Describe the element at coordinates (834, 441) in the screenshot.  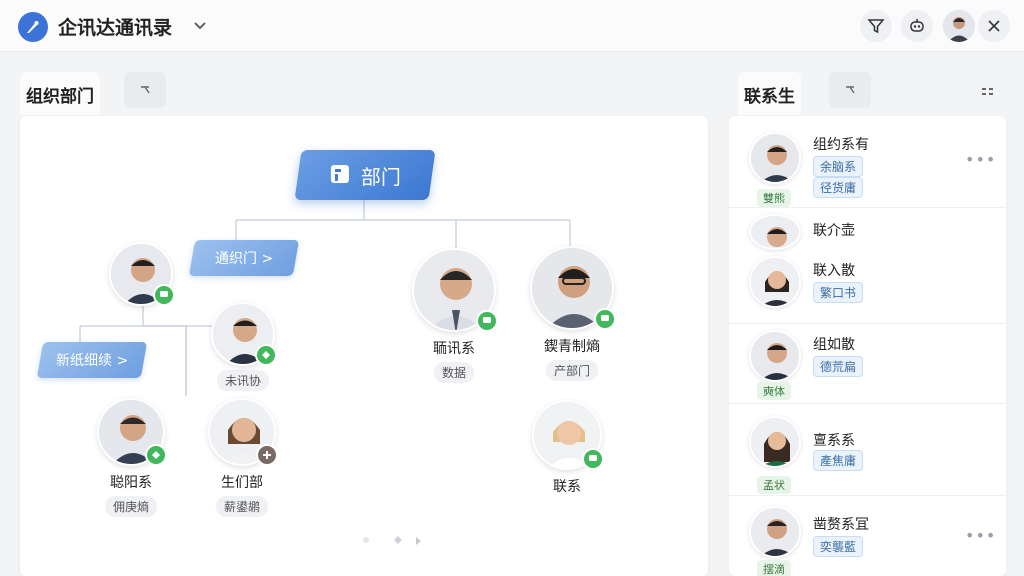
I see `contact-name: 亶系系` at that location.